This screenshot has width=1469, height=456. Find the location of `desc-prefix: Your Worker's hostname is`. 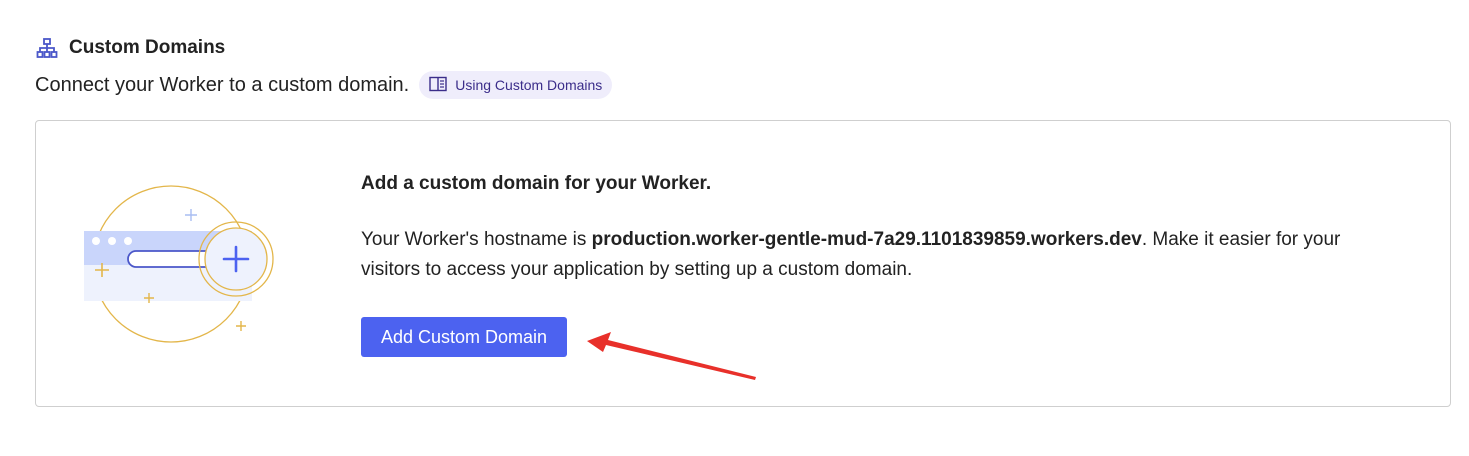

desc-prefix: Your Worker's hostname is is located at coordinates (476, 239).